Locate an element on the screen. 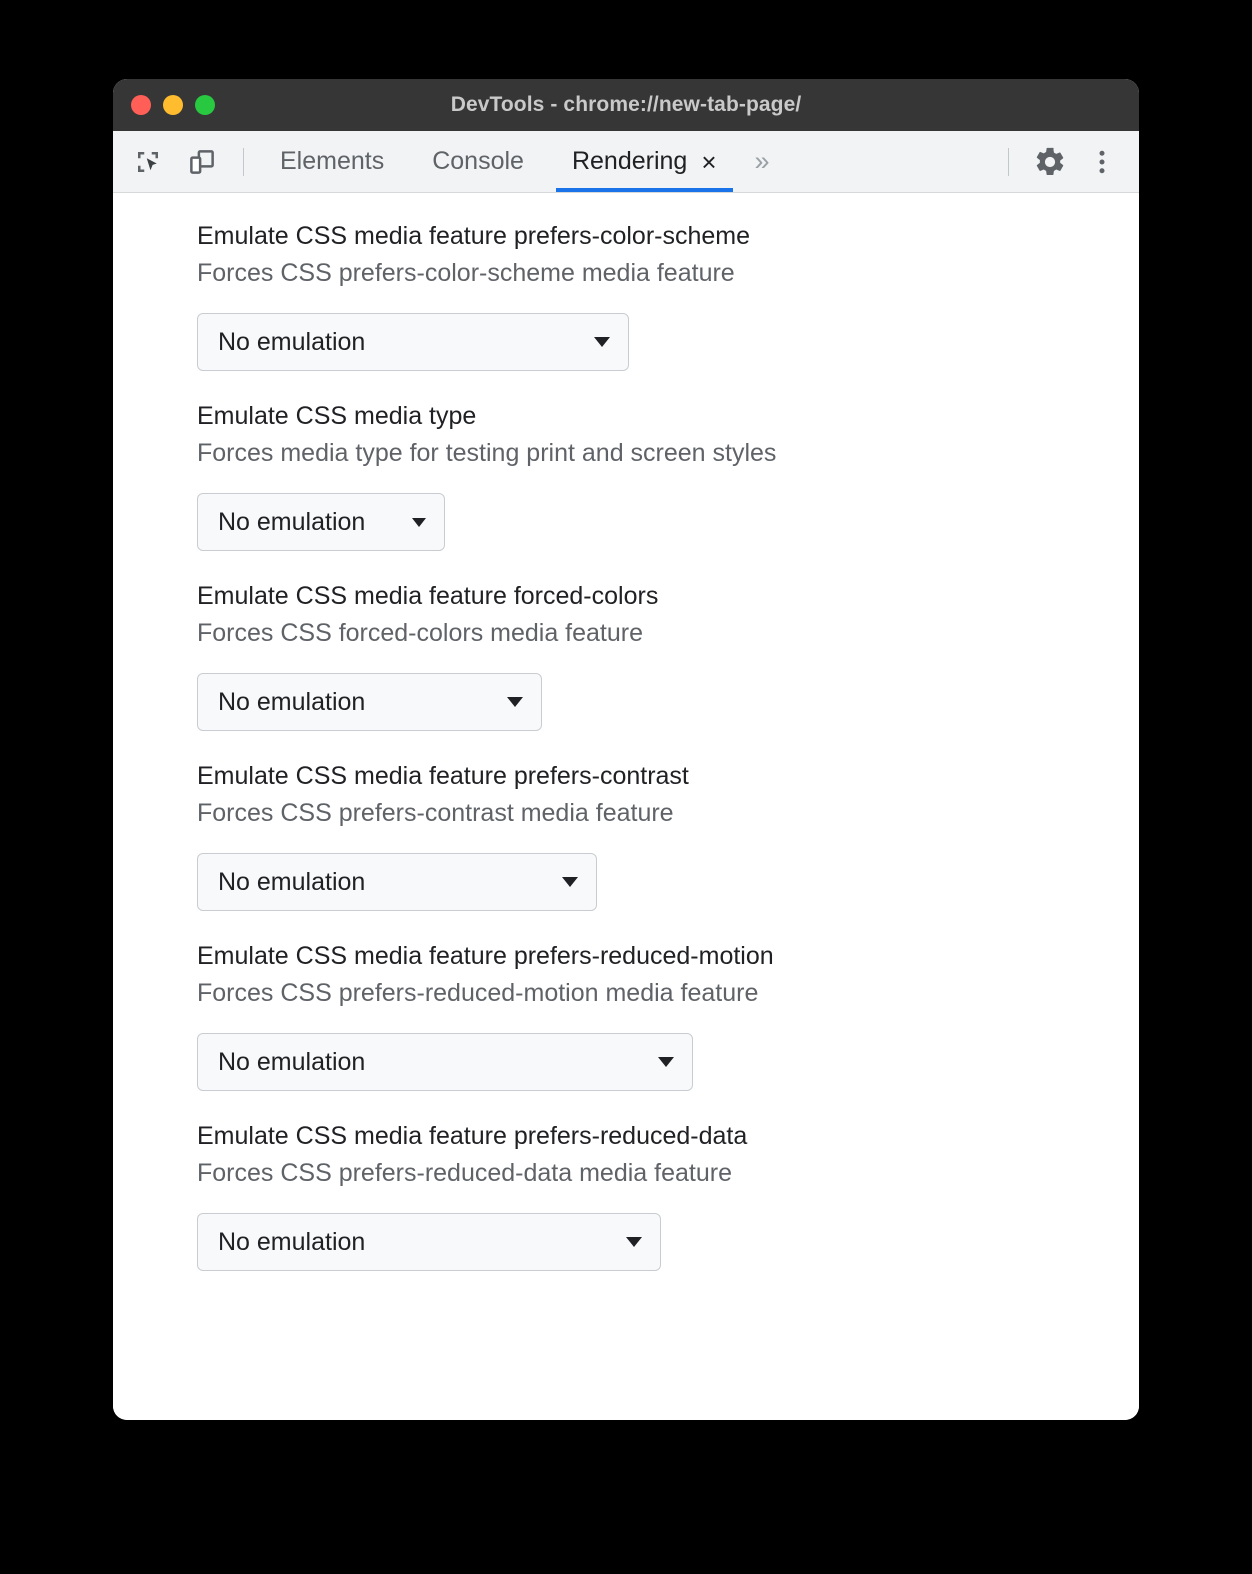 The image size is (1252, 1574). close-icon: × is located at coordinates (708, 162).